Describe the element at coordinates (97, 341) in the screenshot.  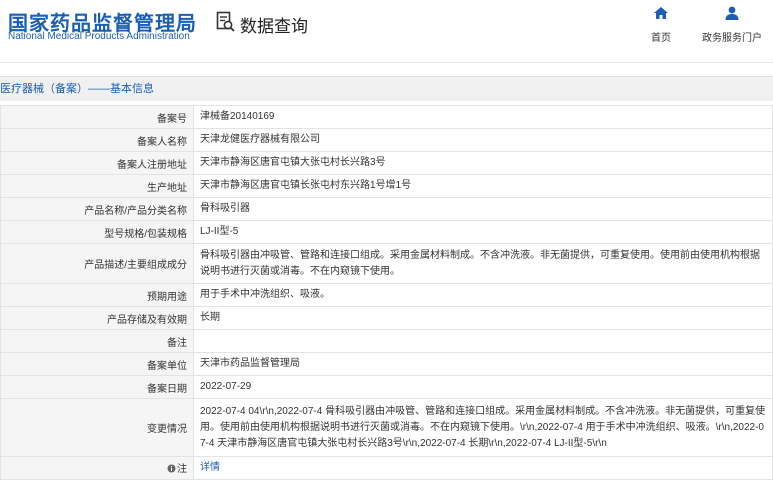
I see `row-label: 备注` at that location.